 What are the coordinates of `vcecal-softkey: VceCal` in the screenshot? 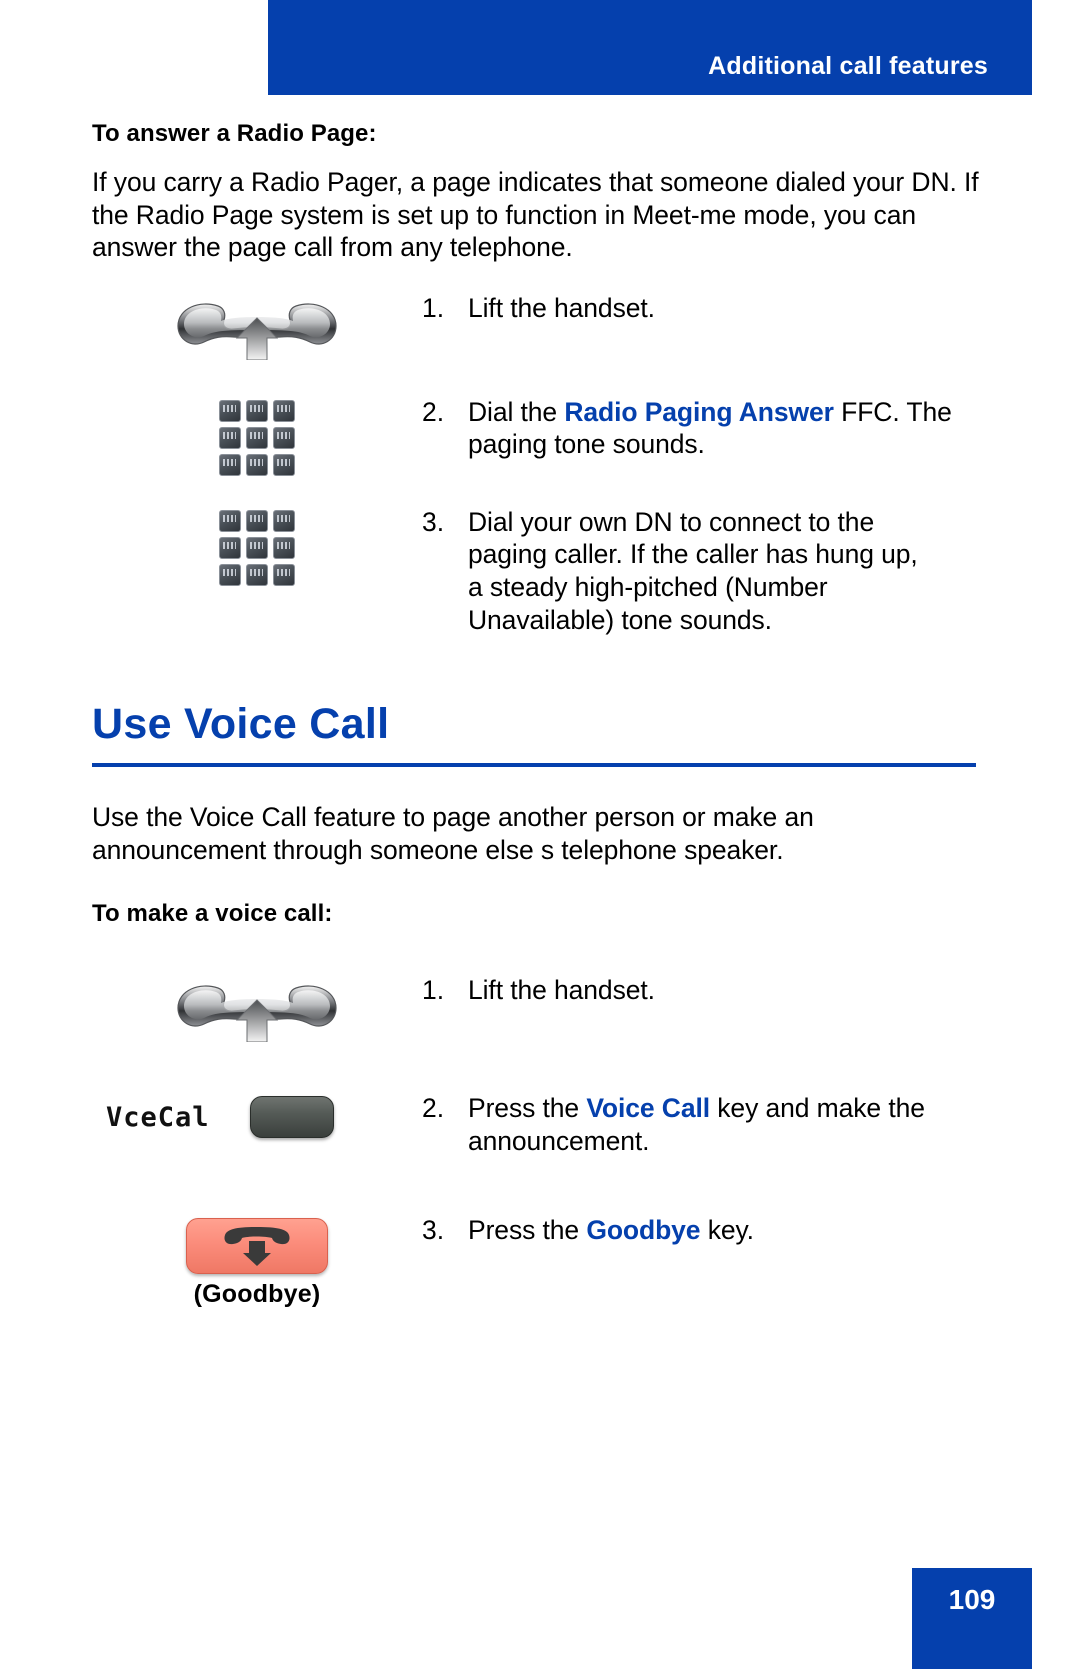 It's located at (257, 1117).